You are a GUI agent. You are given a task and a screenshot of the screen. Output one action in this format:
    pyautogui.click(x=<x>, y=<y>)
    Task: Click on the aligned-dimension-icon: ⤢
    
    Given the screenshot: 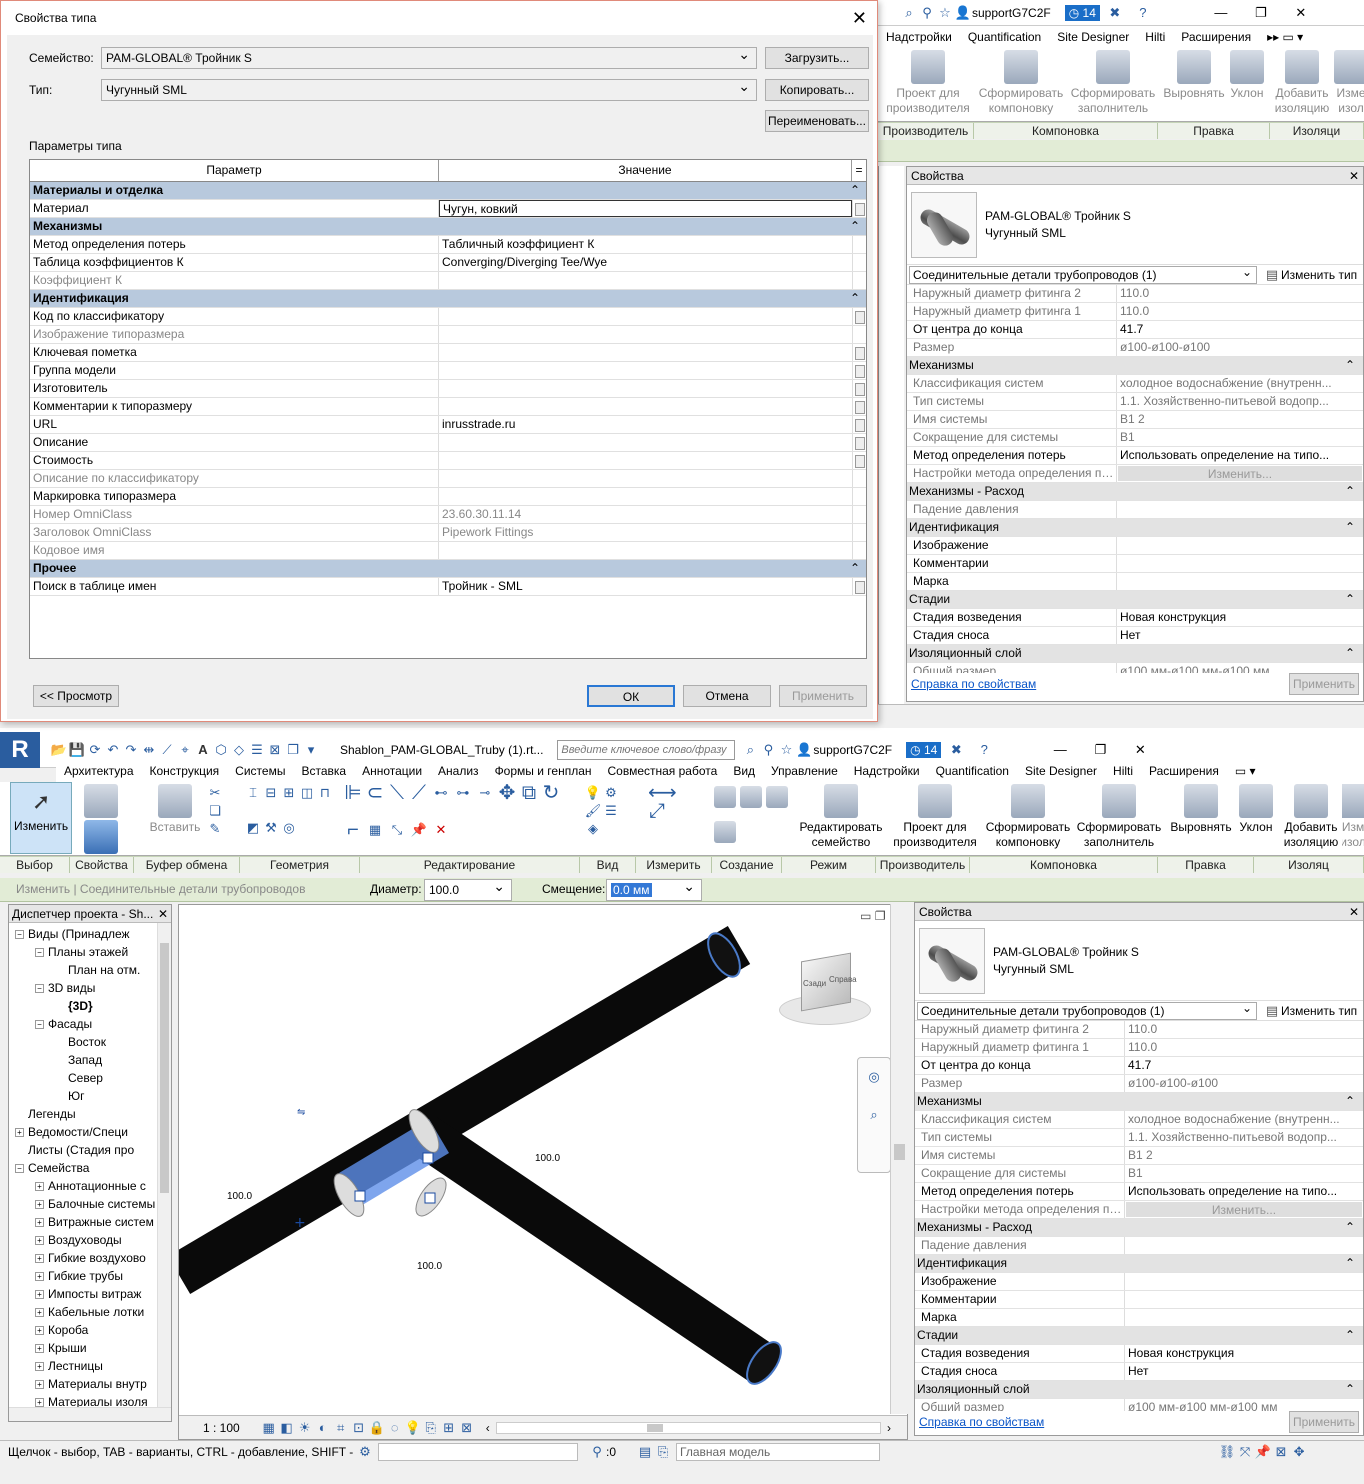 What is the action you would take?
    pyautogui.click(x=657, y=811)
    